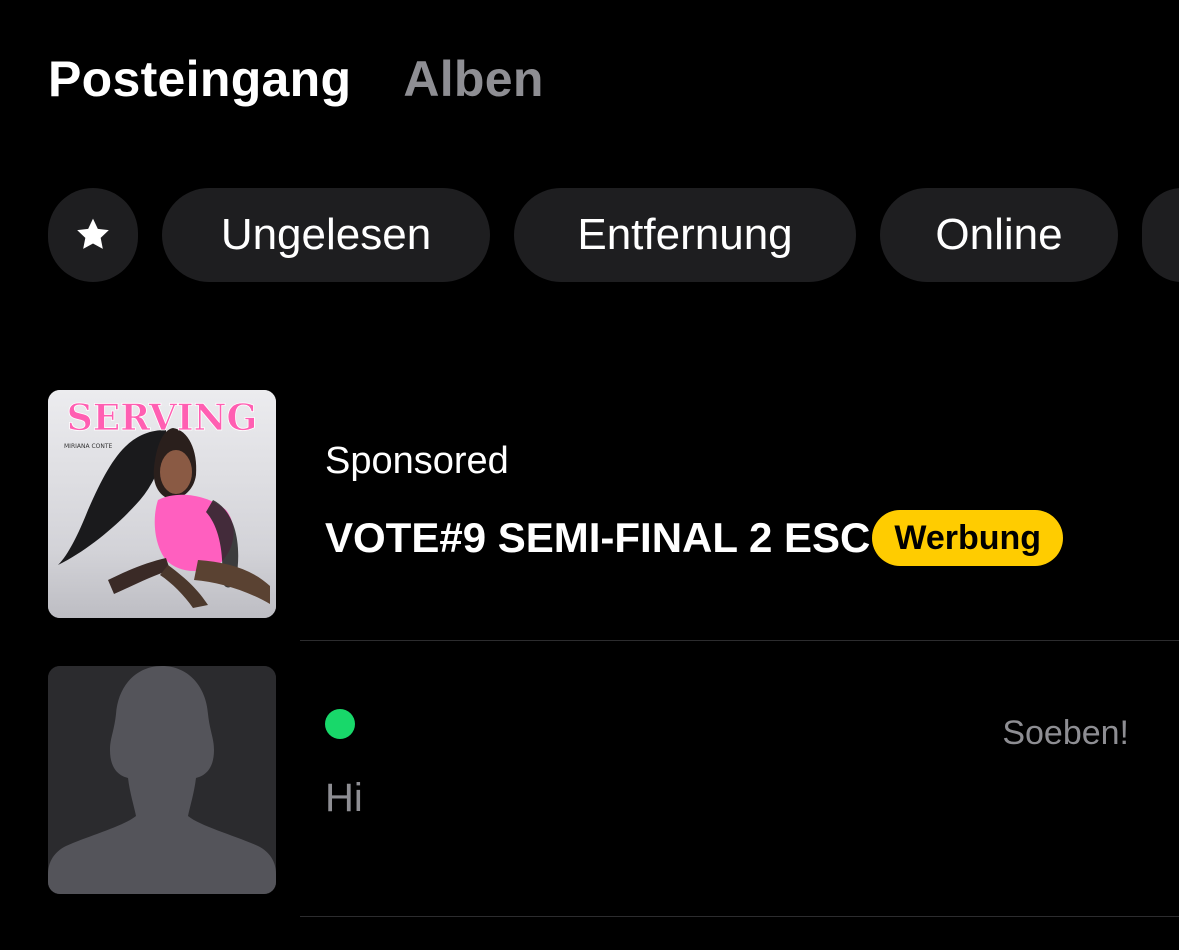 The height and width of the screenshot is (950, 1179). I want to click on favorites-filter-button, so click(93, 235).